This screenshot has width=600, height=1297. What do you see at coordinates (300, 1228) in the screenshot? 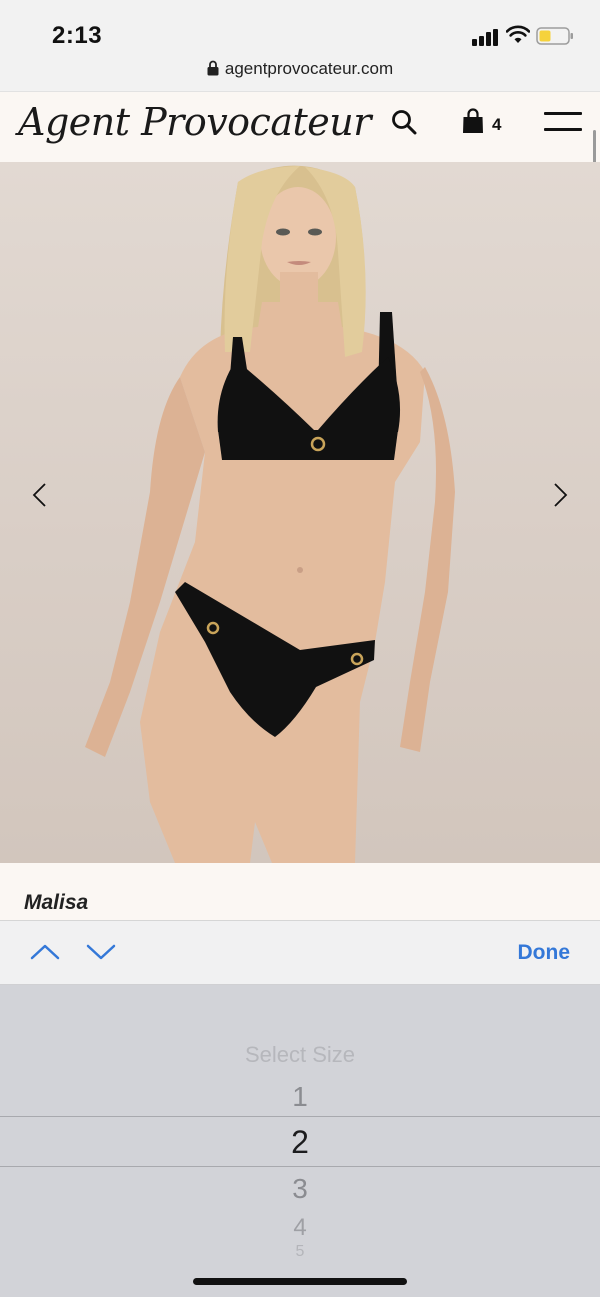
I see `picker-option: 4` at bounding box center [300, 1228].